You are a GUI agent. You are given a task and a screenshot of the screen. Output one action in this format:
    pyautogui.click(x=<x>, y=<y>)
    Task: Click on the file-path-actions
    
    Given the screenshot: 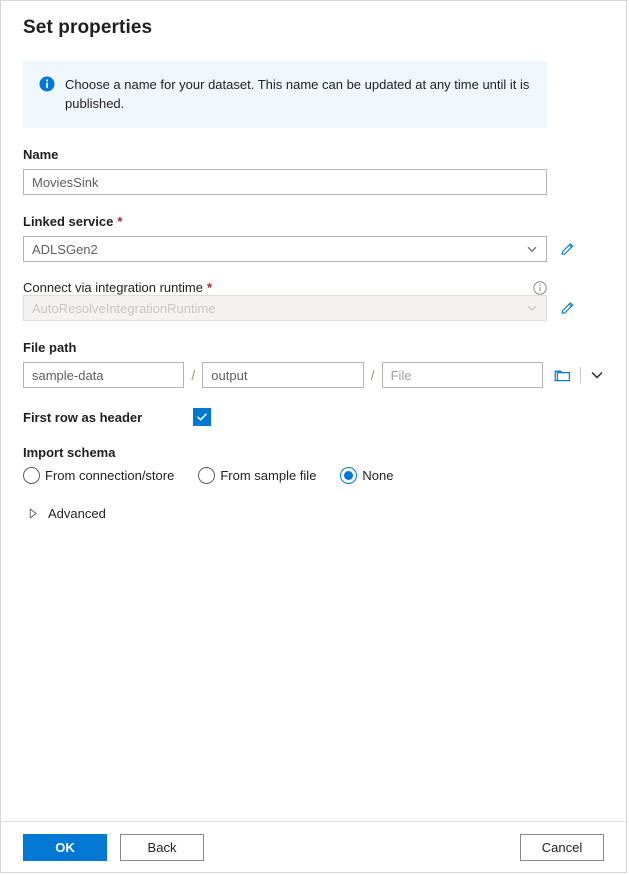 What is the action you would take?
    pyautogui.click(x=578, y=375)
    